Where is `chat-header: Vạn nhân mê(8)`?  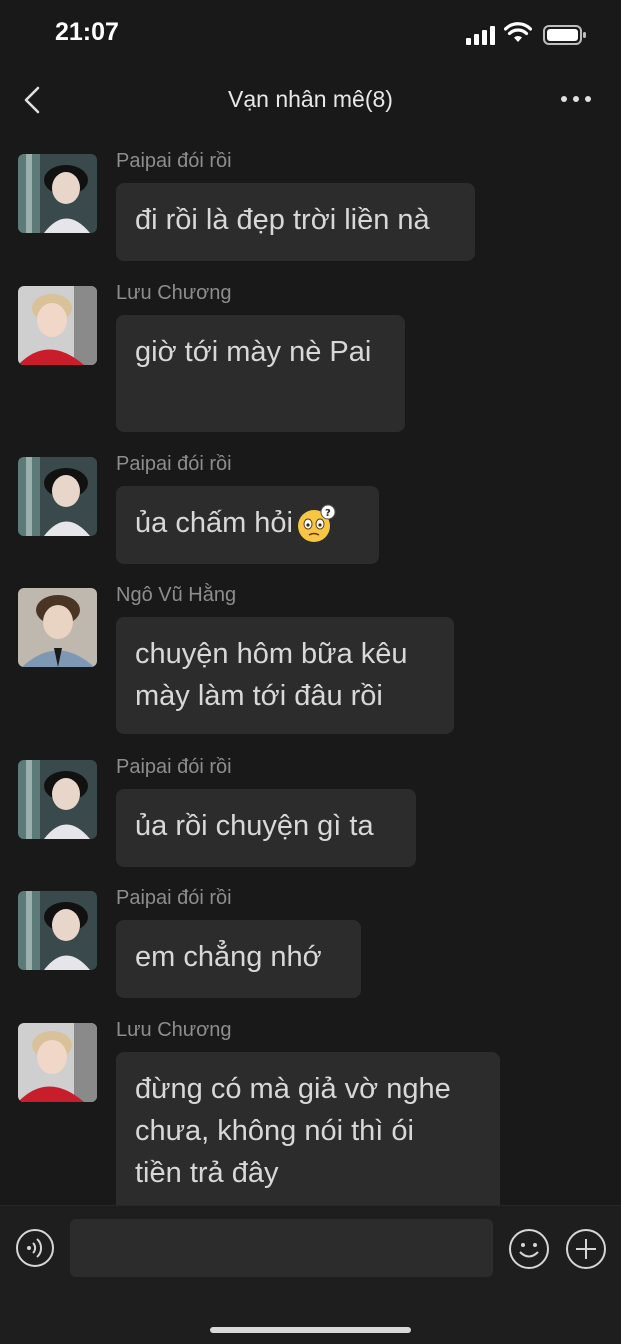 chat-header: Vạn nhân mê(8) is located at coordinates (310, 100).